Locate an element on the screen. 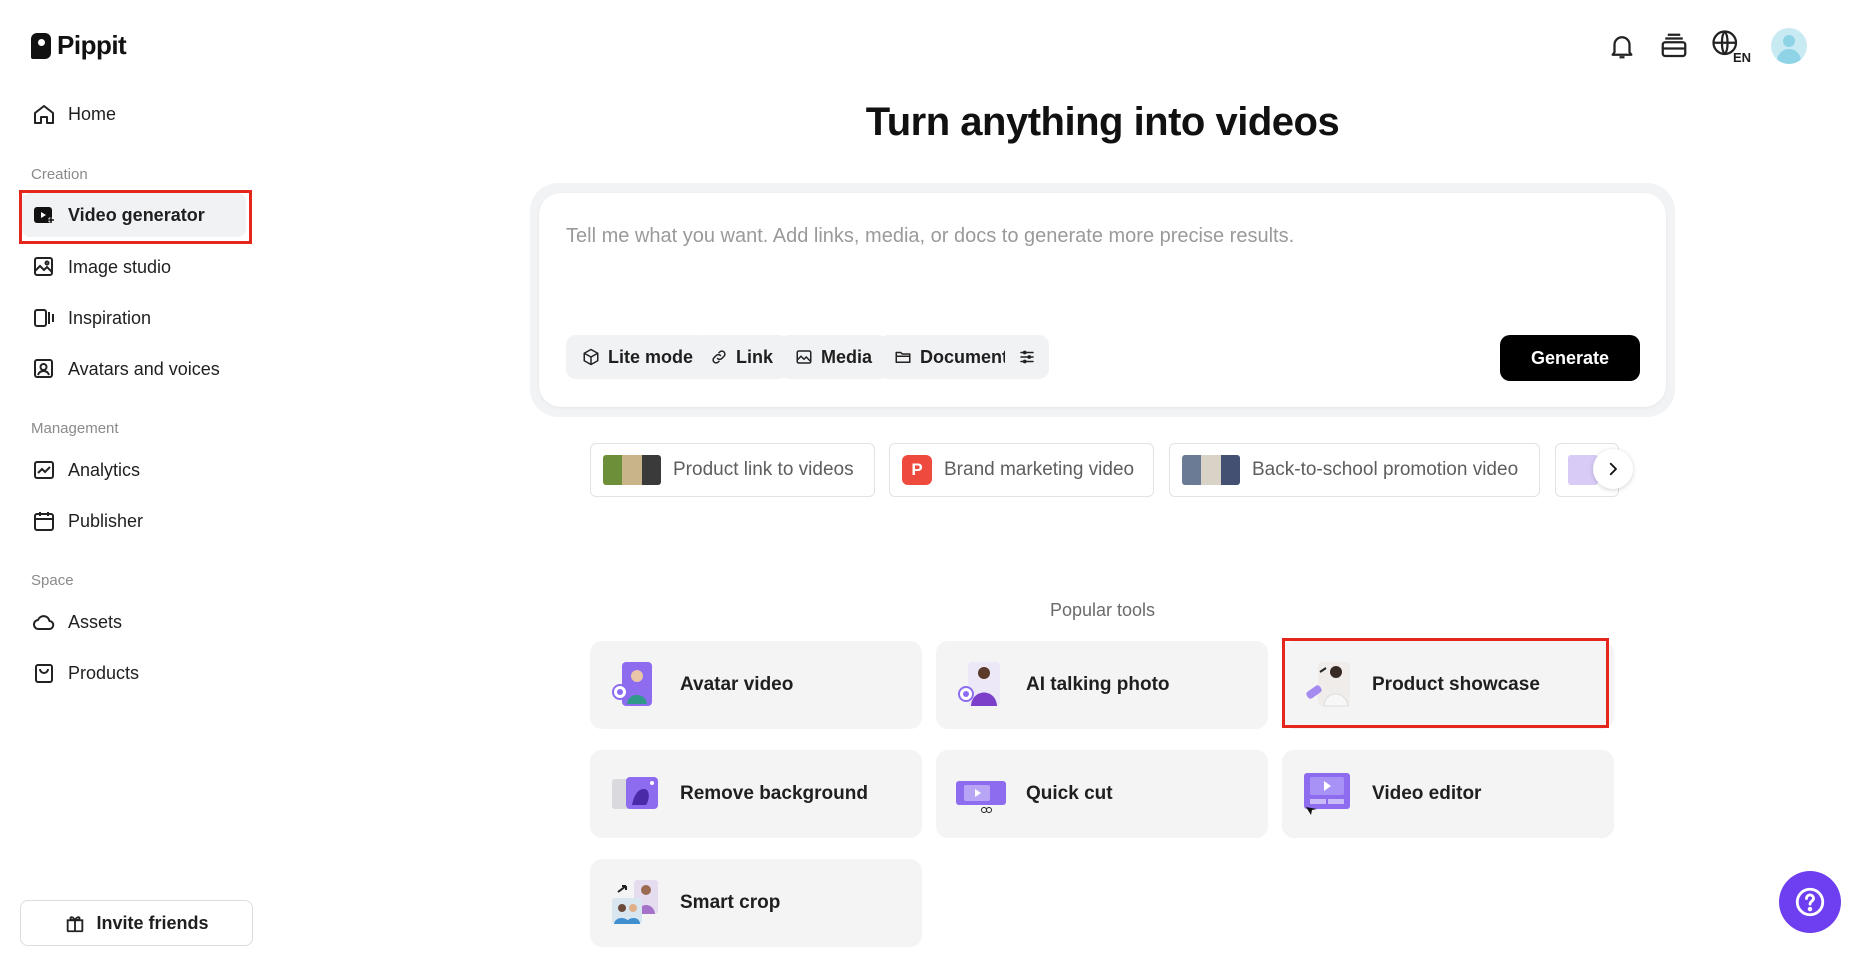  suggestion-product-link: Product link to videos is located at coordinates (732, 470).